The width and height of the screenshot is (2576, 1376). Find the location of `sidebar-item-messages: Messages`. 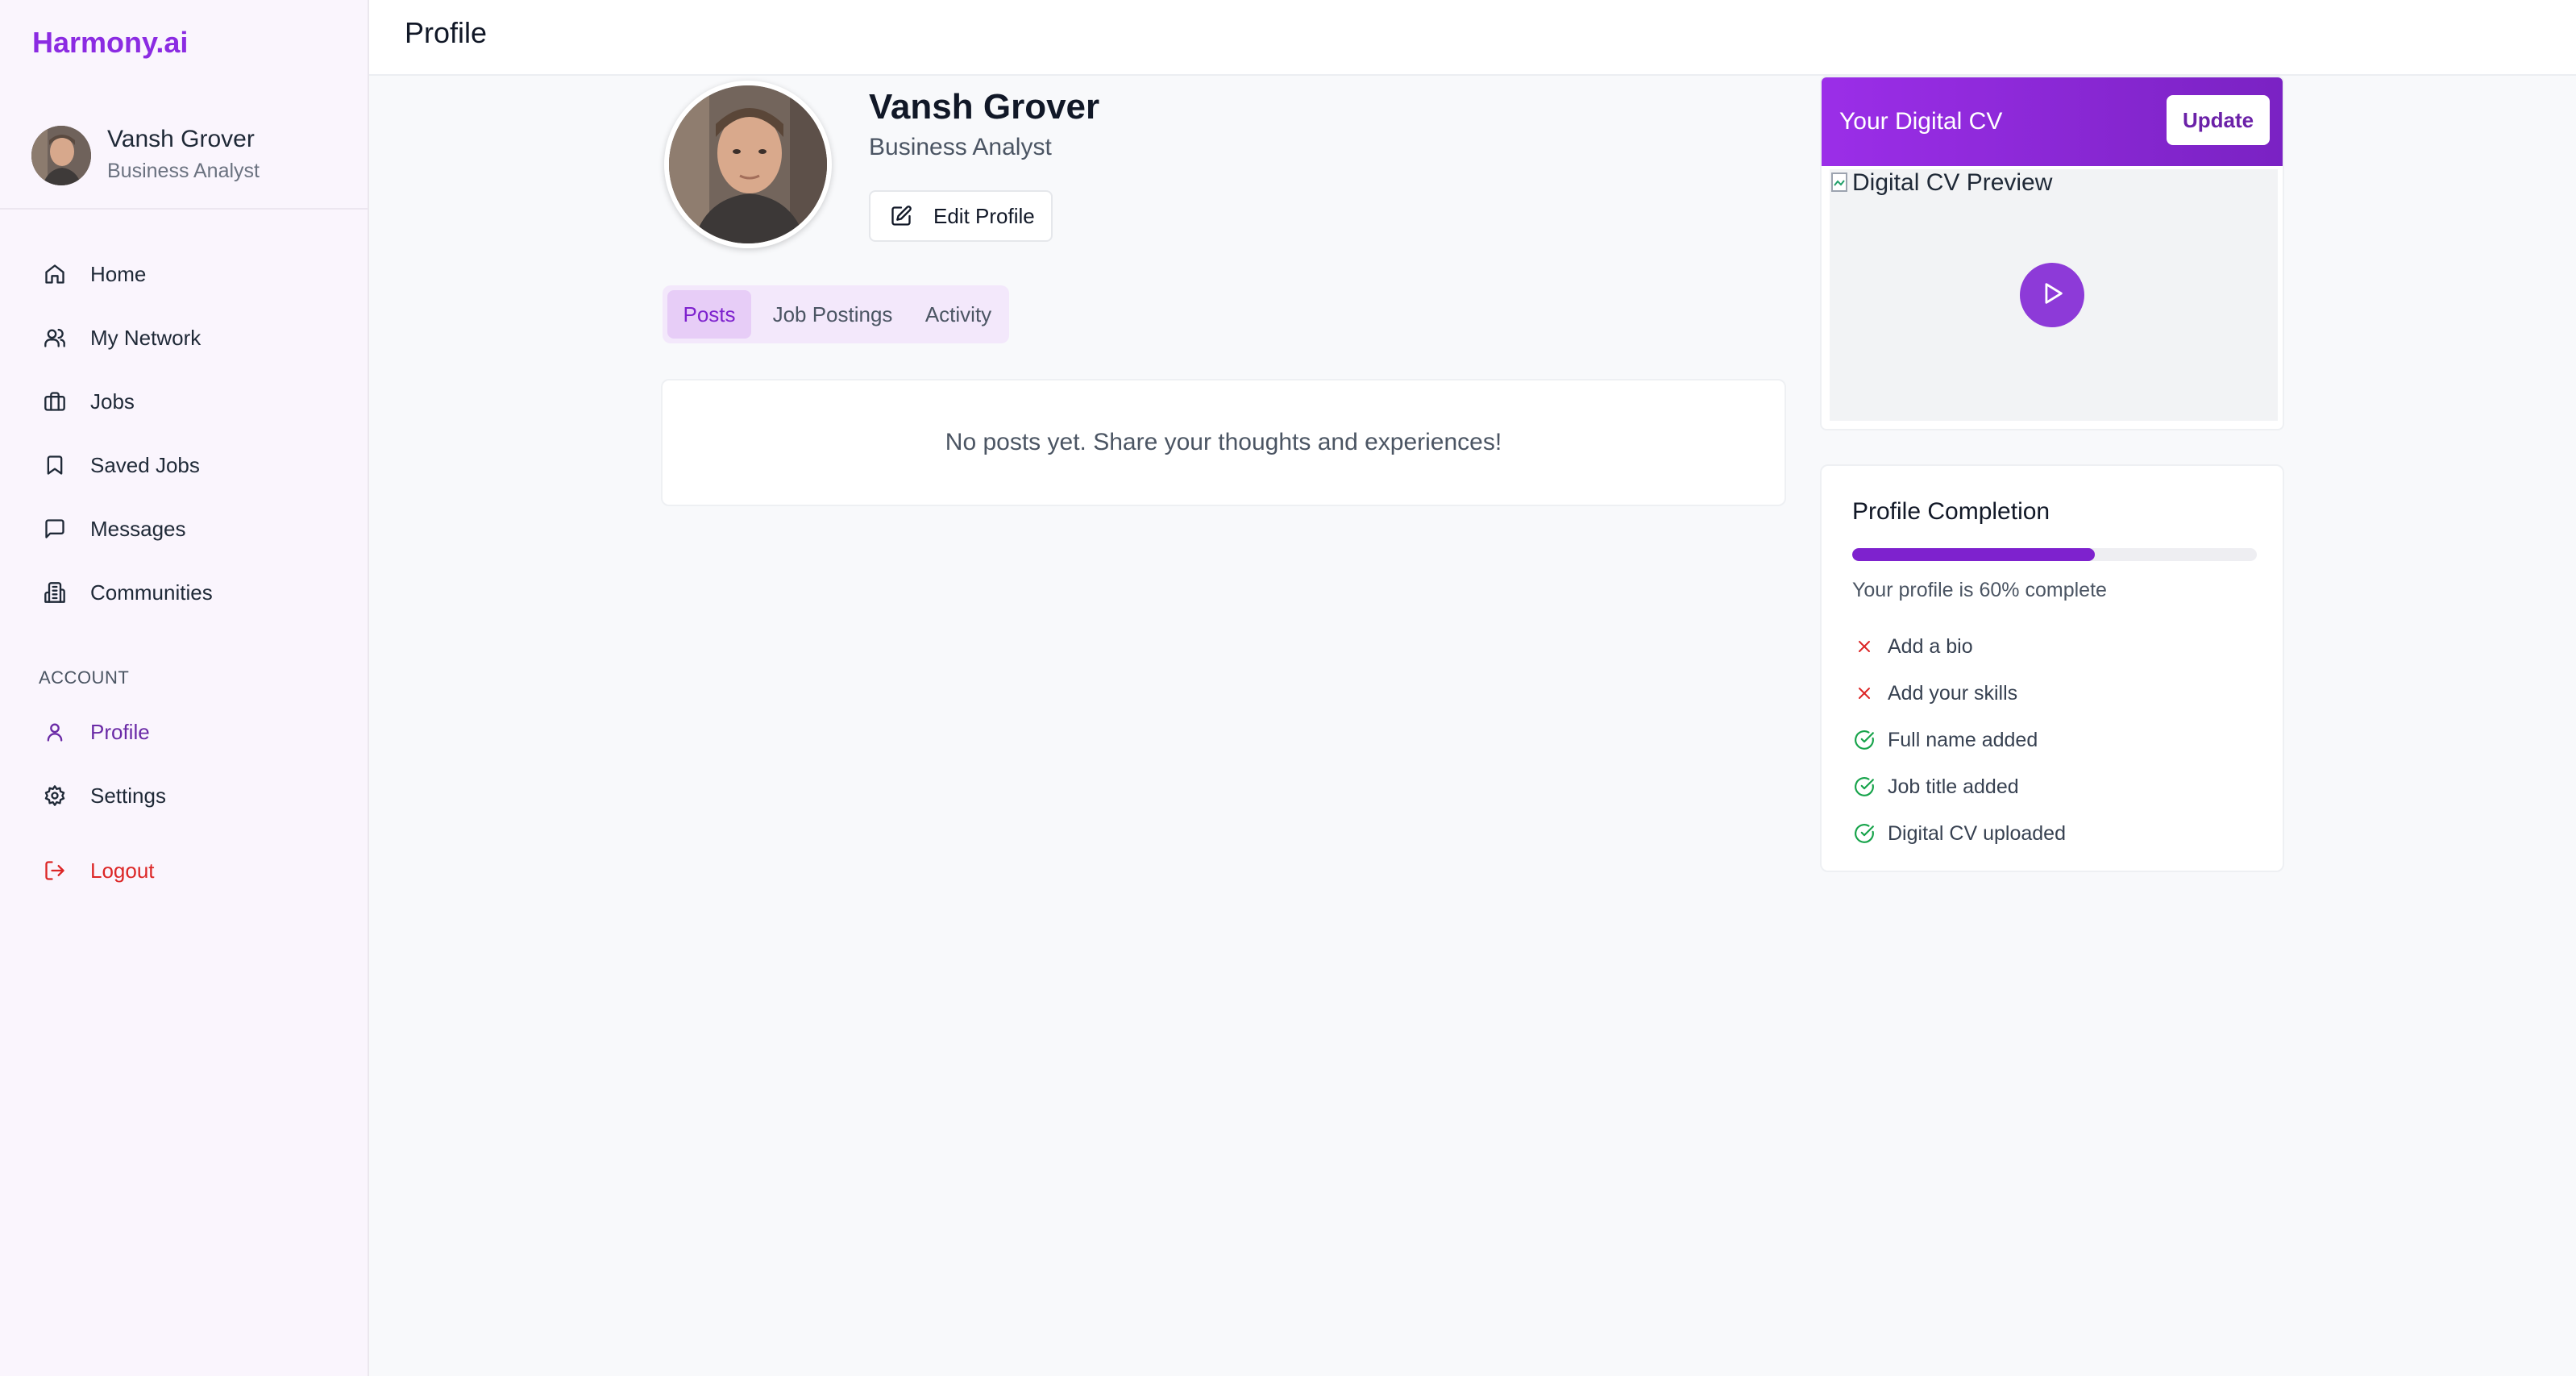

sidebar-item-messages: Messages is located at coordinates (185, 529).